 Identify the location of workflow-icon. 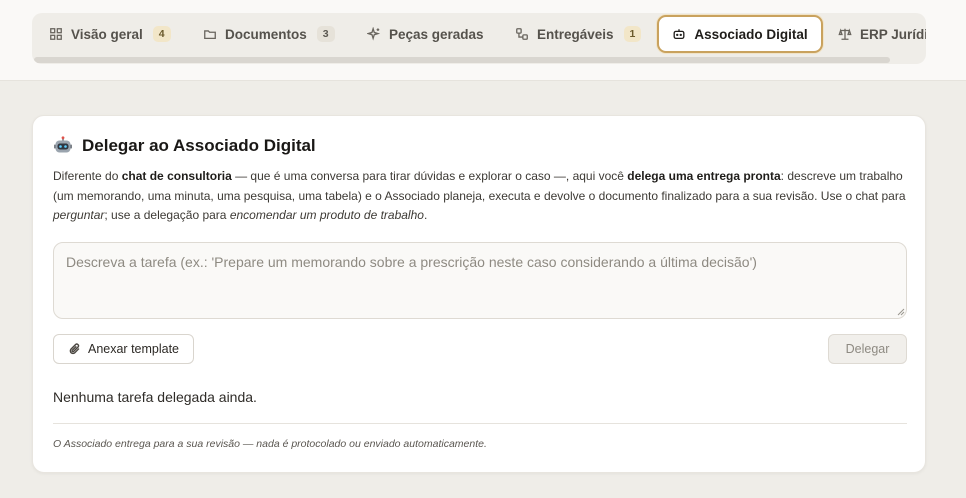
(522, 34).